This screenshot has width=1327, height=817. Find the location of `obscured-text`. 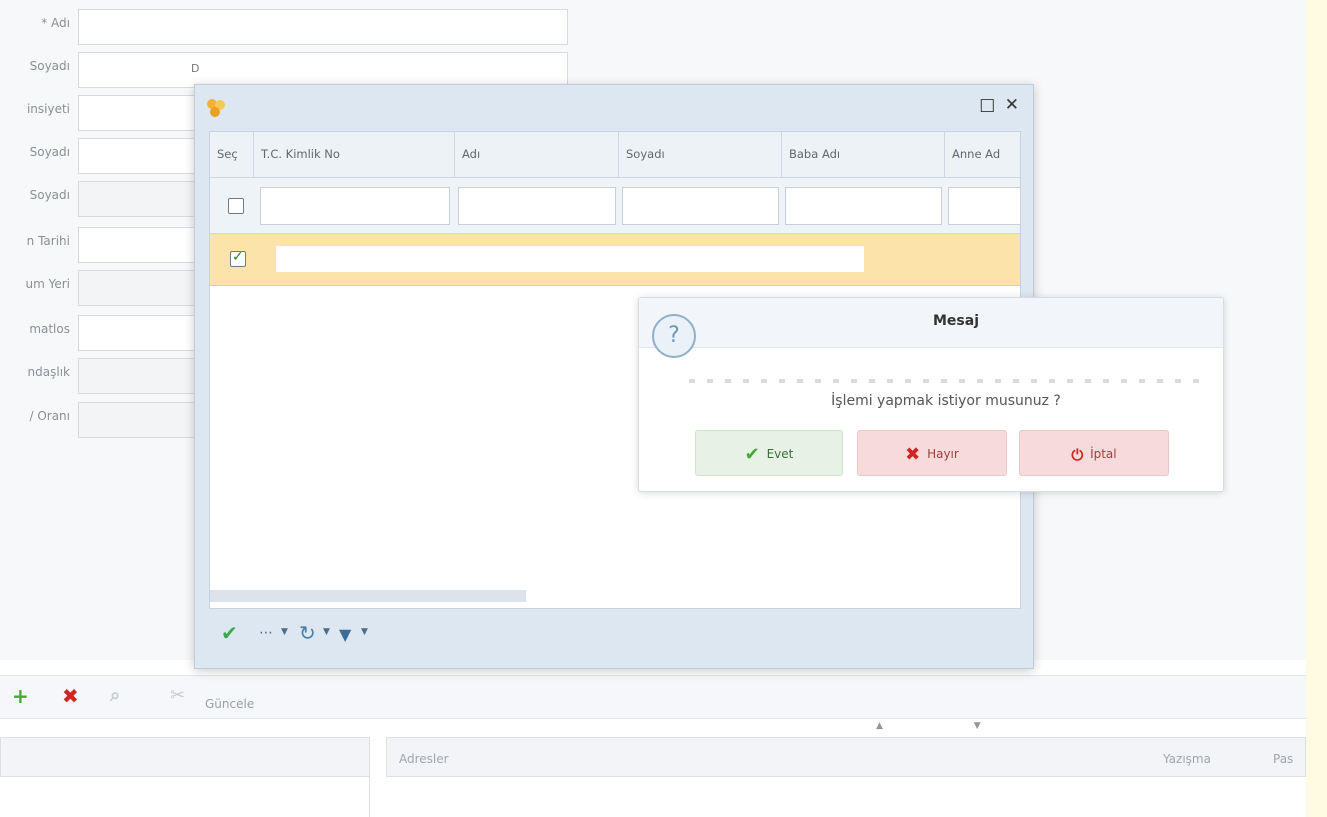

obscured-text is located at coordinates (944, 381).